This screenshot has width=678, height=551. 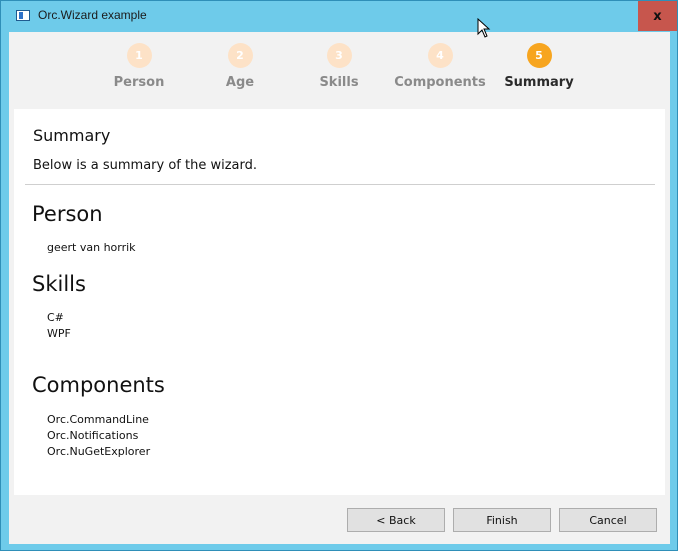 I want to click on skill-item: WPF, so click(x=59, y=333).